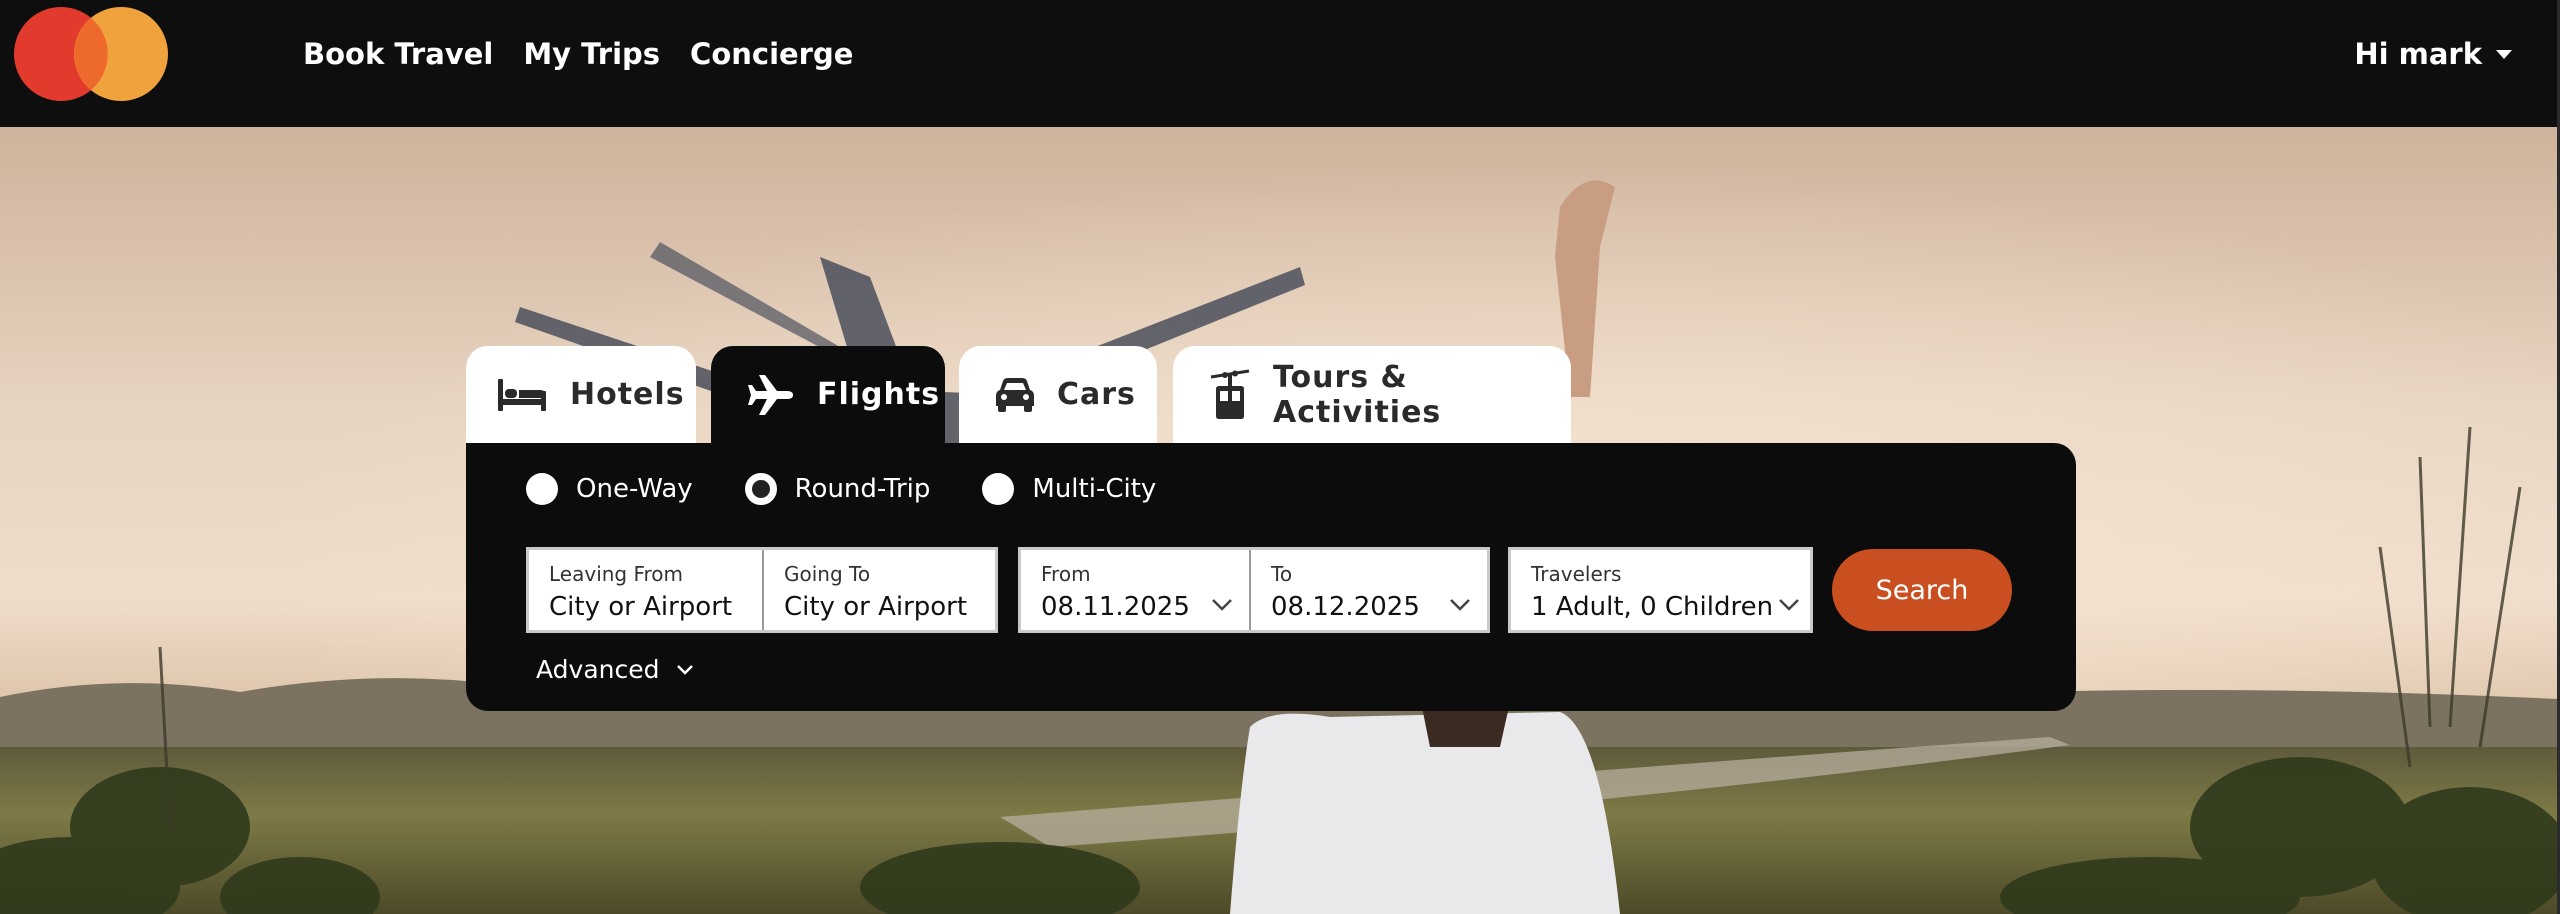  What do you see at coordinates (1652, 607) in the screenshot?
I see `travelers-value: 1 Adult, 0 Children` at bounding box center [1652, 607].